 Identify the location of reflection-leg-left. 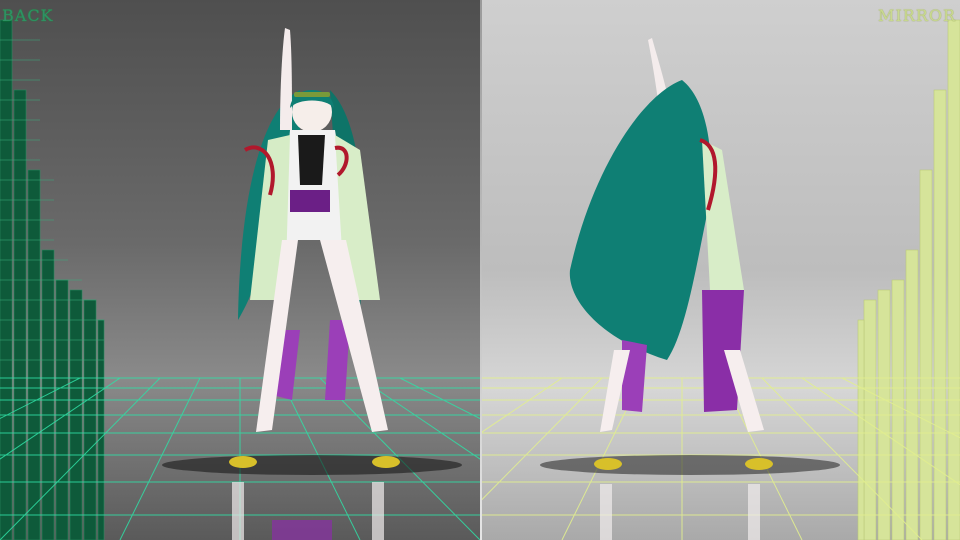
(238, 511).